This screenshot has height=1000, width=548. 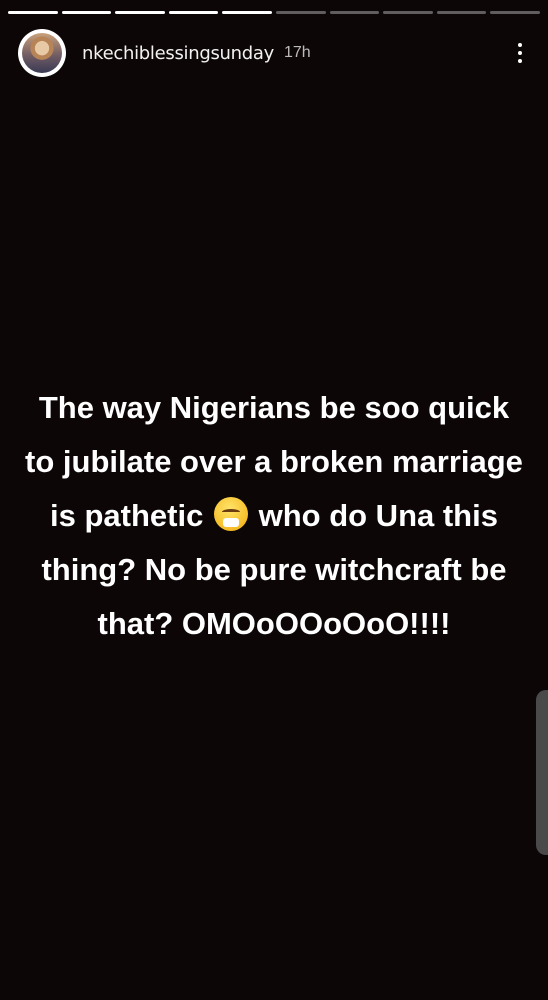 I want to click on avatar, so click(x=42, y=53).